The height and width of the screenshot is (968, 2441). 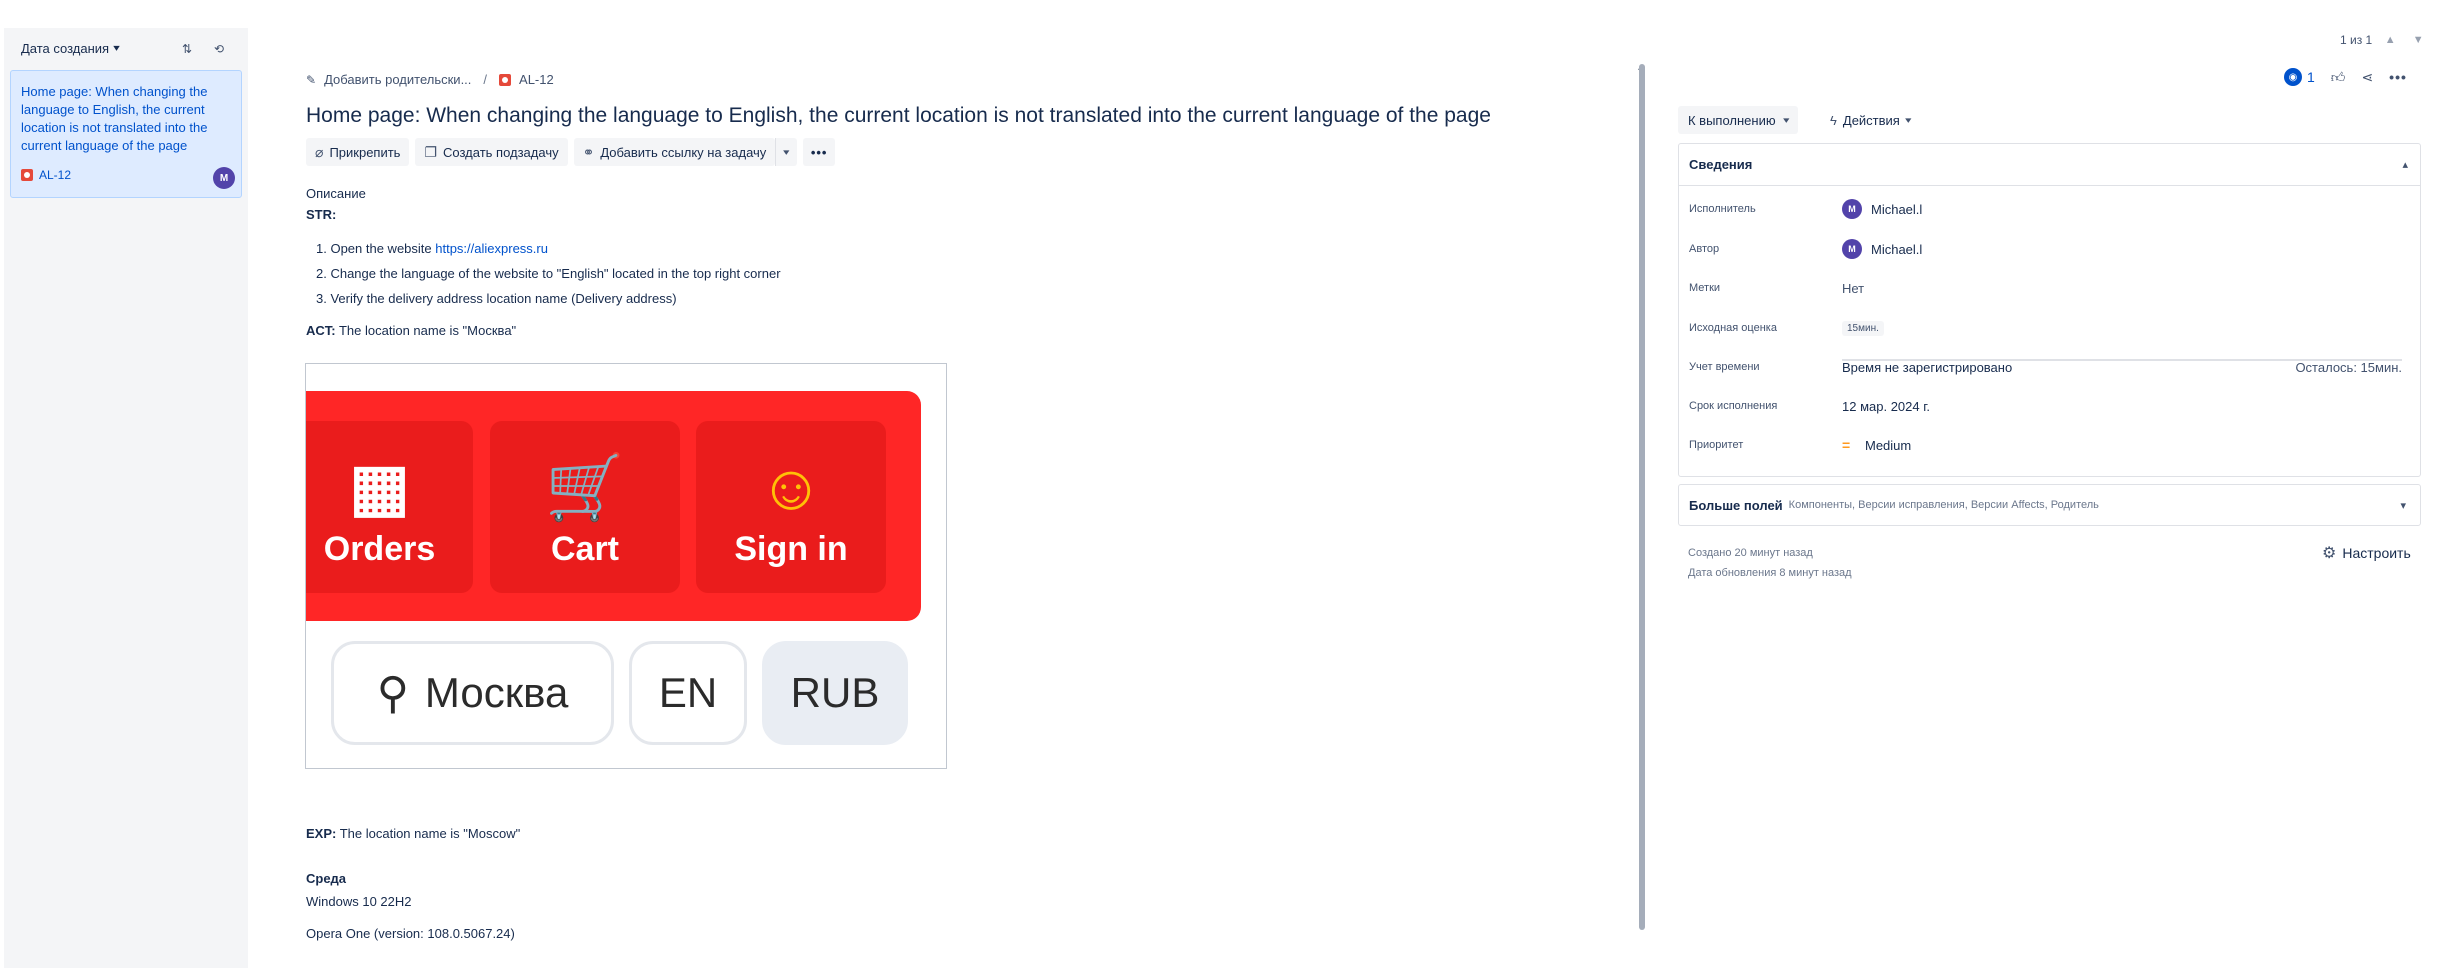 What do you see at coordinates (2338, 77) in the screenshot?
I see `thumbs-up-icon: 👍︎` at bounding box center [2338, 77].